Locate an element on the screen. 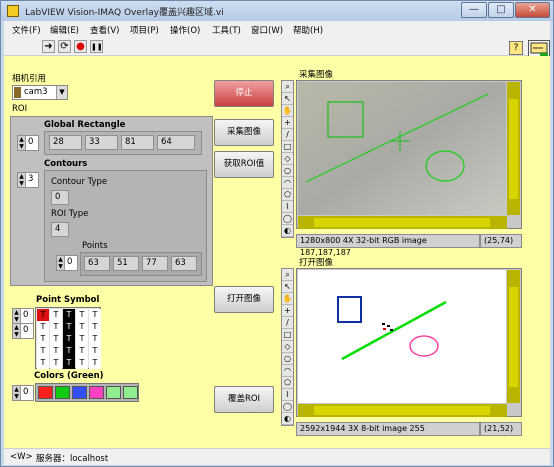 This screenshot has height=467, width=554. chevron-down-icon: ▼ is located at coordinates (61, 92).